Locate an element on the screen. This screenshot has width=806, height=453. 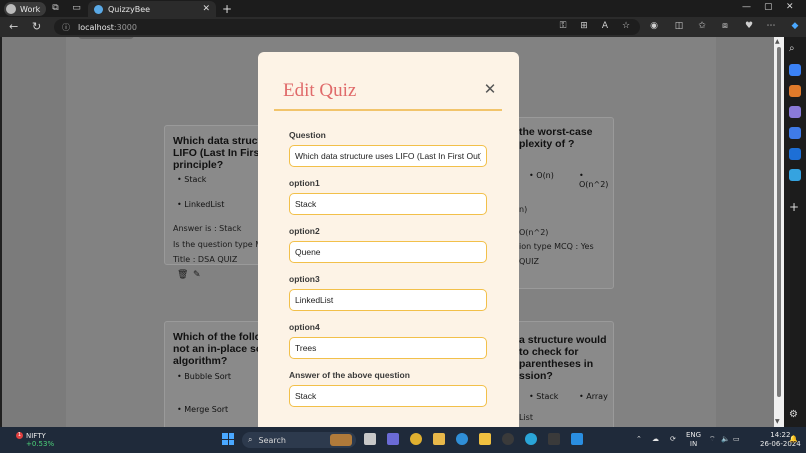
task-view-icon is located at coordinates (370, 439).